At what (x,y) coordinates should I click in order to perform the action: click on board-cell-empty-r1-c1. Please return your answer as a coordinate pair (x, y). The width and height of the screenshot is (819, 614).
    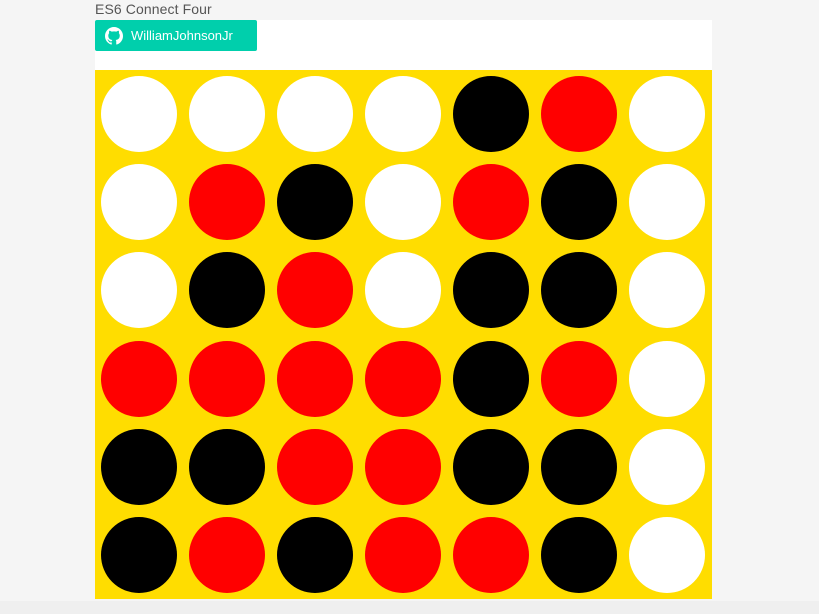
    Looking at the image, I should click on (139, 114).